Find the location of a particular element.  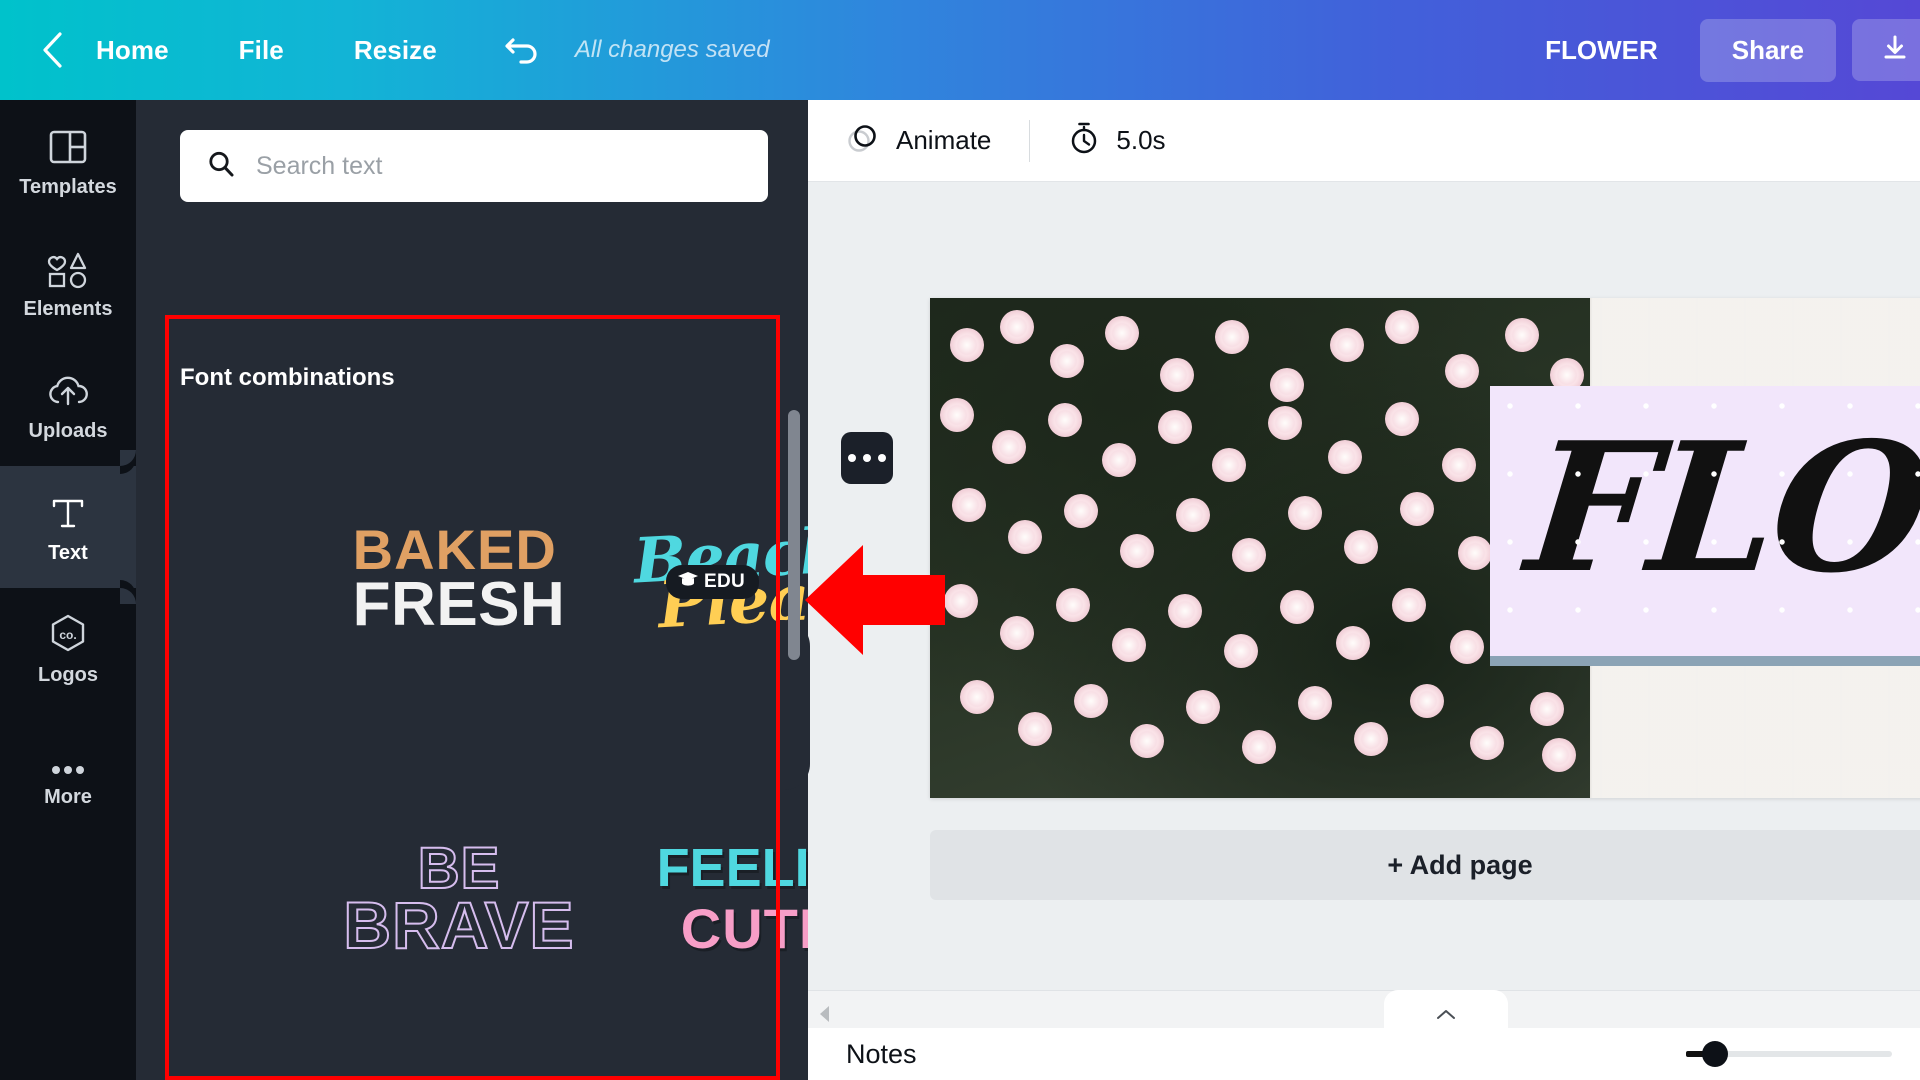

sidebar-item-elements: Elements is located at coordinates (68, 283).